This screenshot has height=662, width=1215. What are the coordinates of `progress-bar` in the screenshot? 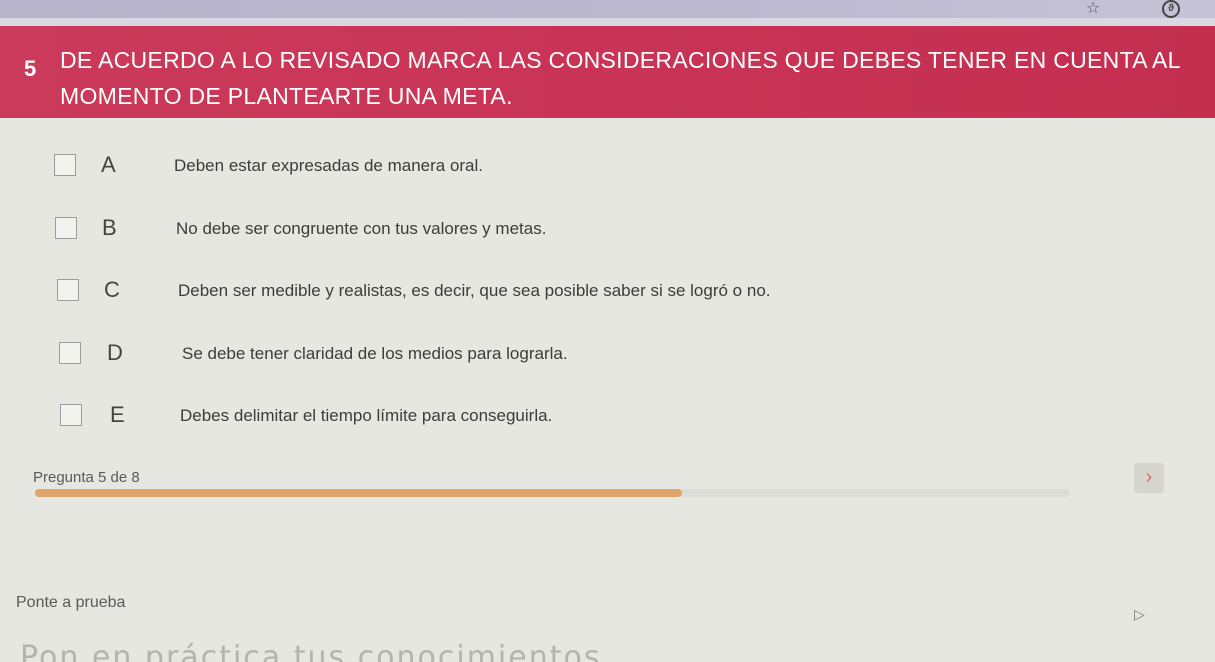 It's located at (552, 493).